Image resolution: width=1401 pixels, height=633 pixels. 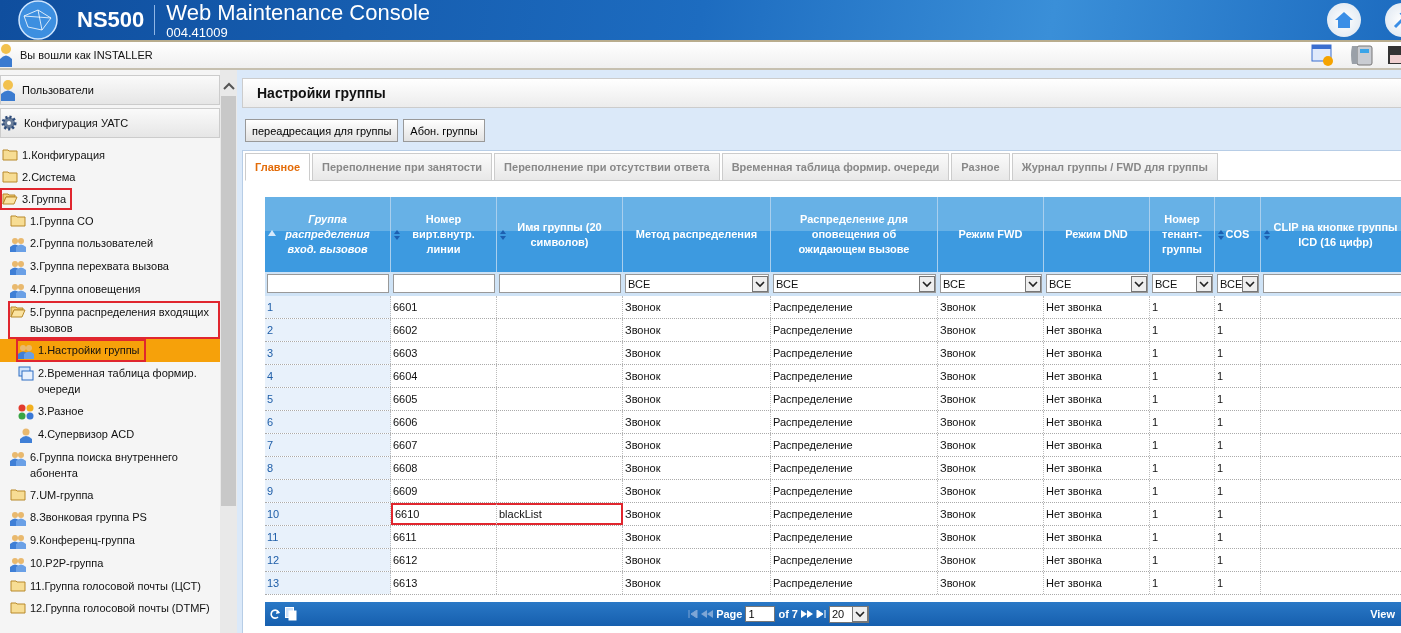 What do you see at coordinates (228, 86) in the screenshot?
I see `scroll-up-icon` at bounding box center [228, 86].